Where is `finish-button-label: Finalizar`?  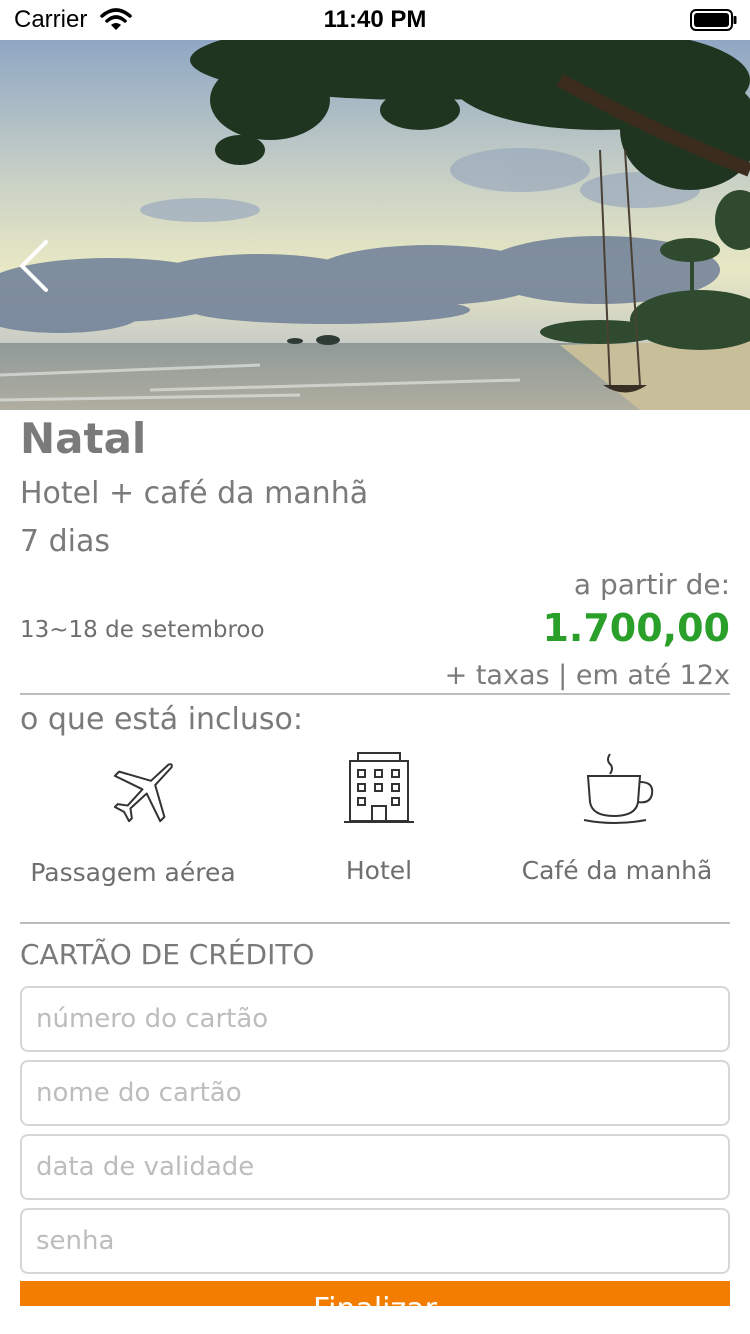 finish-button-label: Finalizar is located at coordinates (375, 1299).